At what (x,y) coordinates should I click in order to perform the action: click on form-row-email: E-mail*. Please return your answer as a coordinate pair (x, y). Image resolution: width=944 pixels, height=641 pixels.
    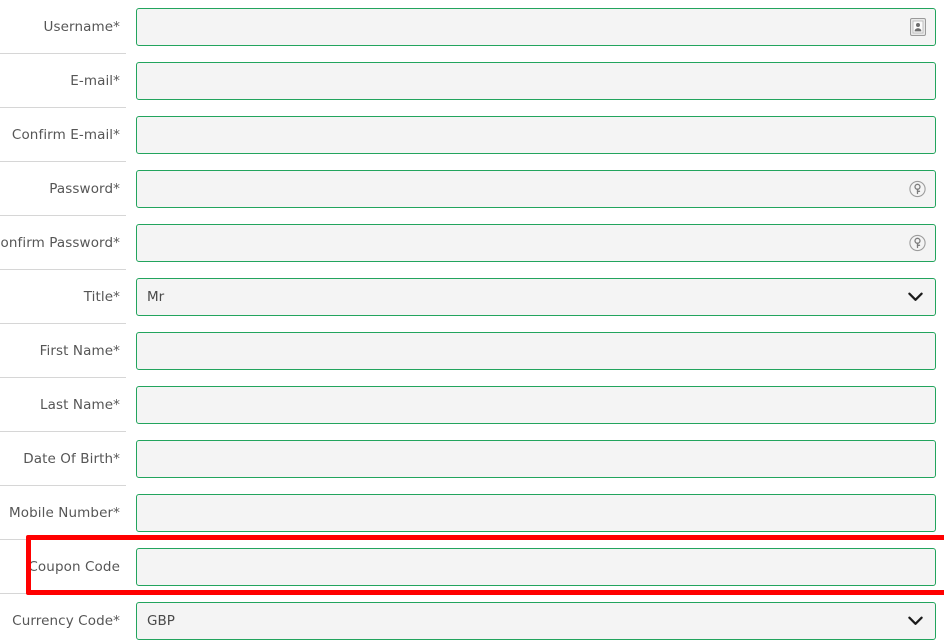
    Looking at the image, I should click on (472, 81).